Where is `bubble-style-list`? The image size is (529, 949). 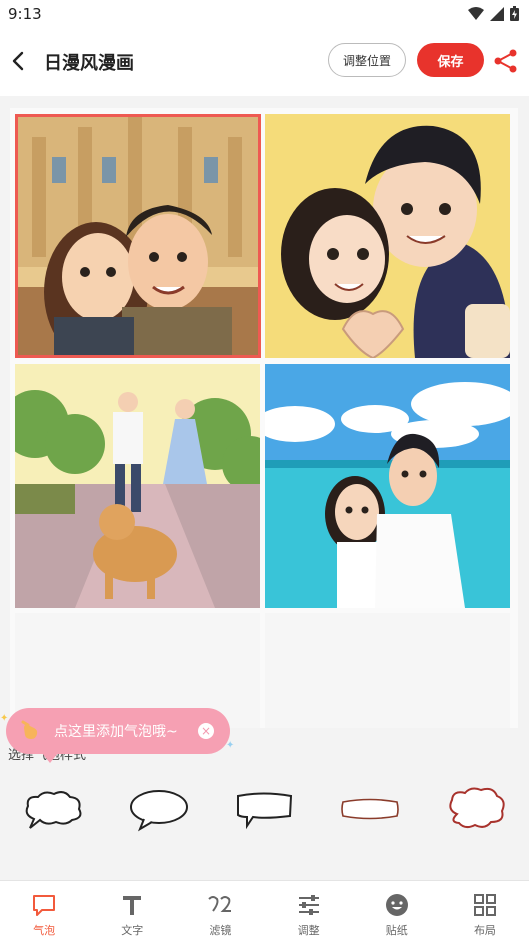
bubble-style-list is located at coordinates (264, 810).